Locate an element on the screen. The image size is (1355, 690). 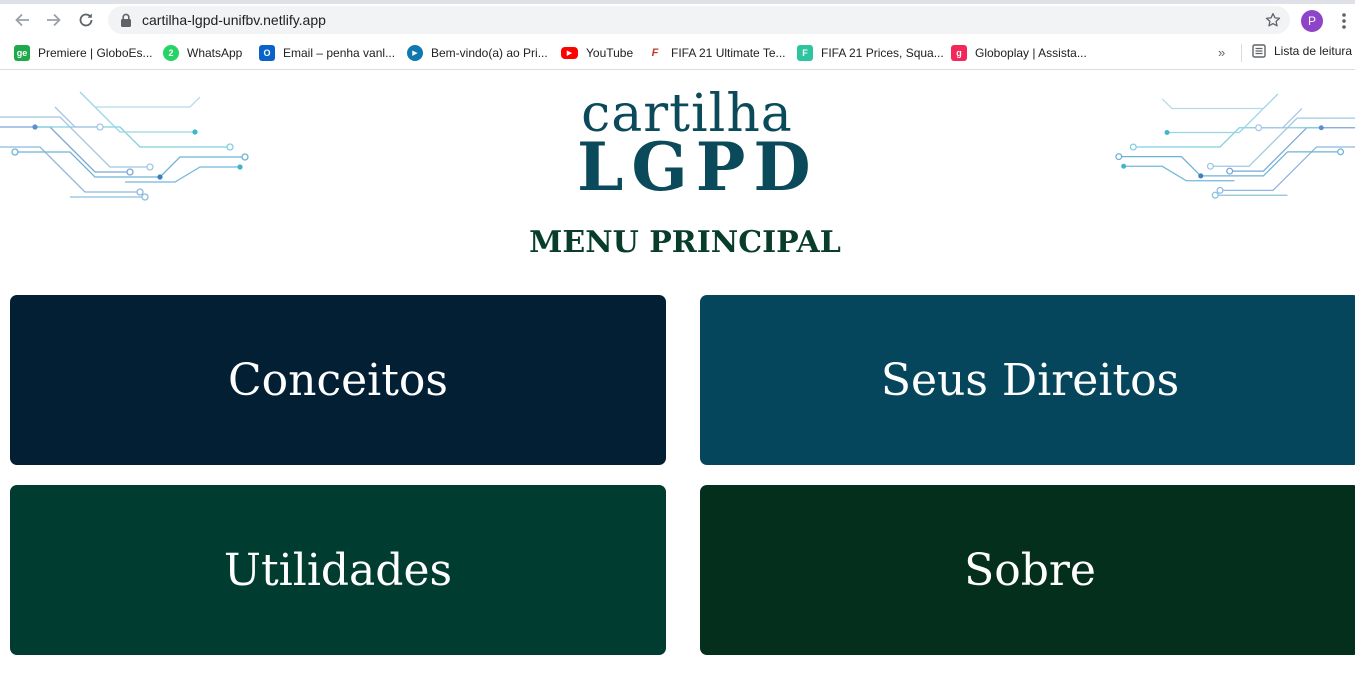
back-arrow-icon is located at coordinates (22, 20).